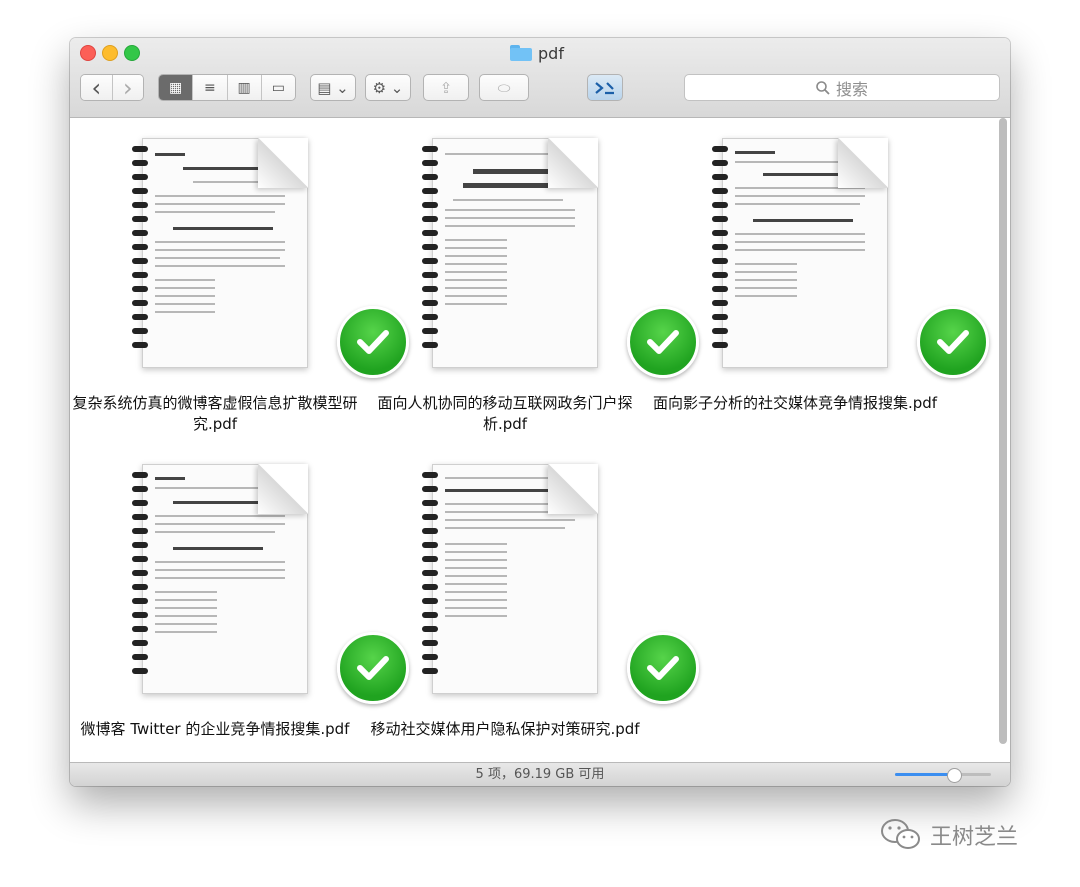 This screenshot has width=1080, height=887. What do you see at coordinates (974, 837) in the screenshot?
I see `watermark-text: 王树芝兰` at bounding box center [974, 837].